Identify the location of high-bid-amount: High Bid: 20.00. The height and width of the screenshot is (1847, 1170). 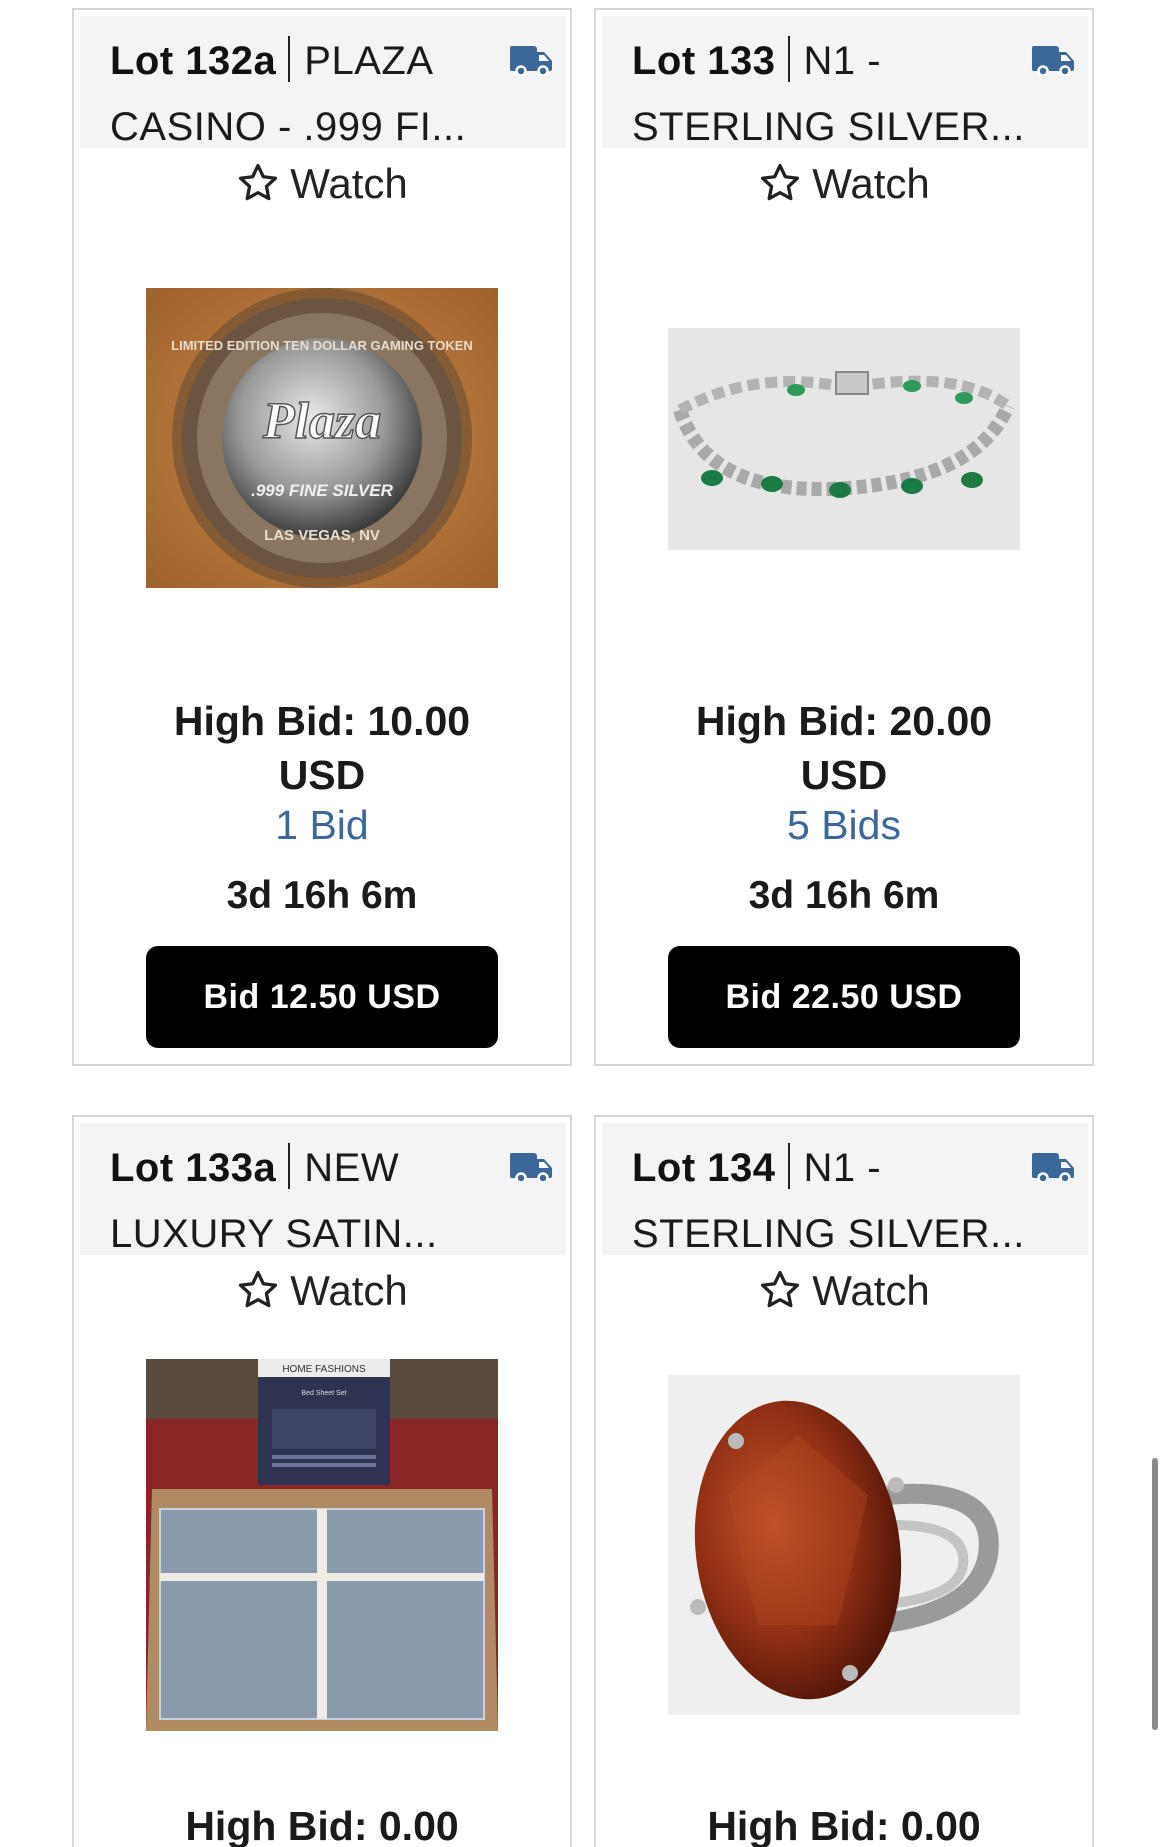
(844, 721).